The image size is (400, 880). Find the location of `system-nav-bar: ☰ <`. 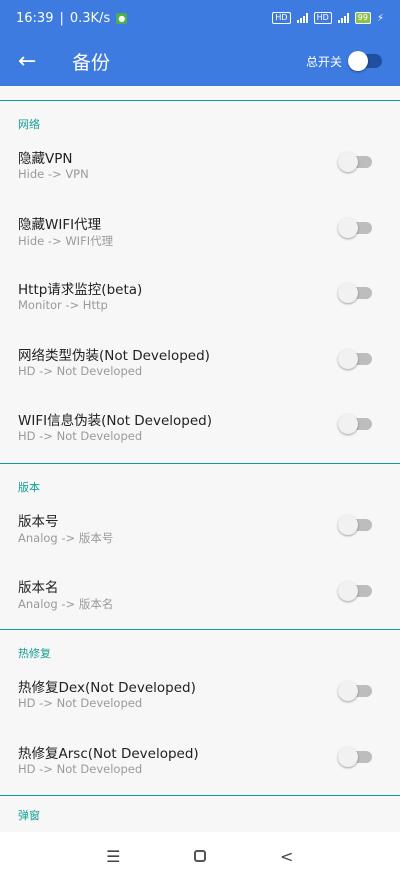

system-nav-bar: ☰ < is located at coordinates (200, 856).